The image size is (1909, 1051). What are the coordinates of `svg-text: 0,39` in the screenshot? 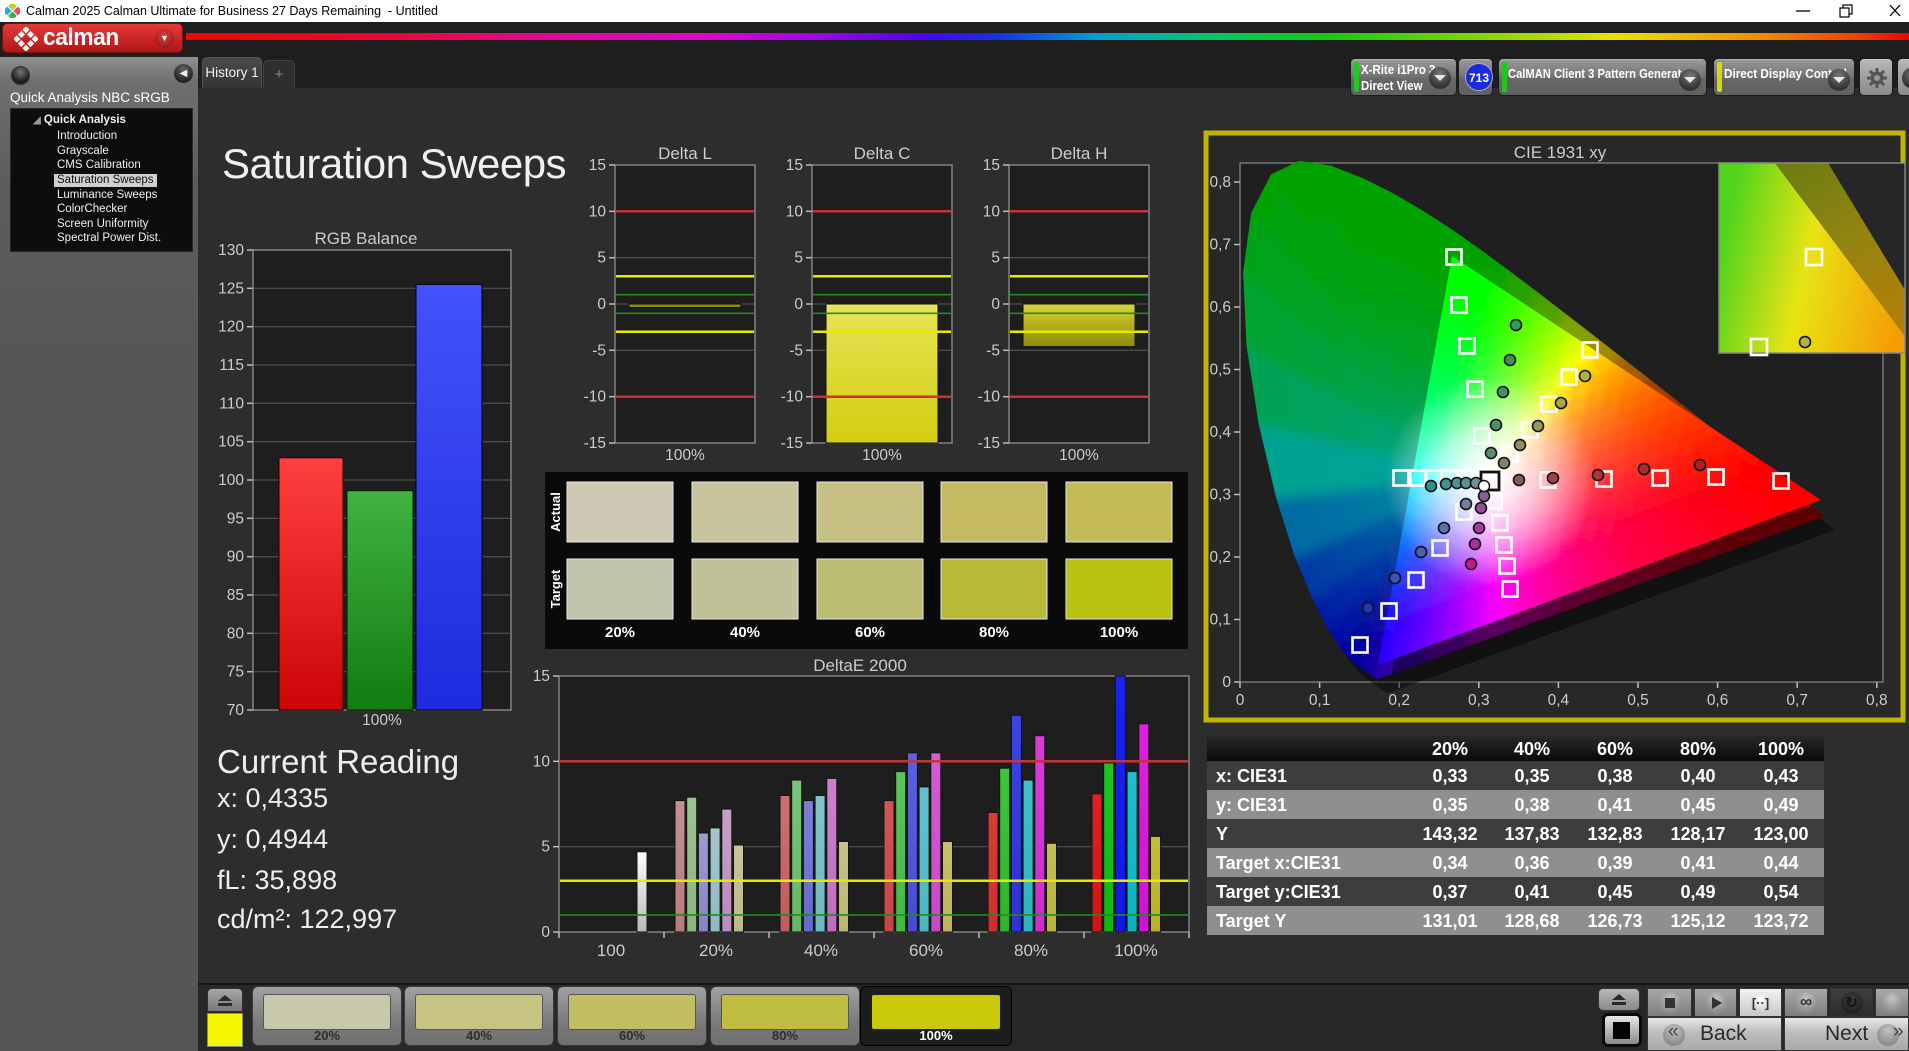 It's located at (1614, 863).